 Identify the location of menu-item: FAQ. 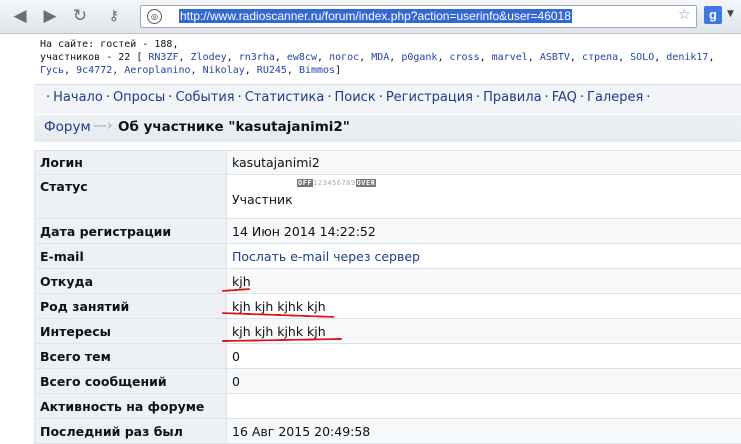
(564, 97).